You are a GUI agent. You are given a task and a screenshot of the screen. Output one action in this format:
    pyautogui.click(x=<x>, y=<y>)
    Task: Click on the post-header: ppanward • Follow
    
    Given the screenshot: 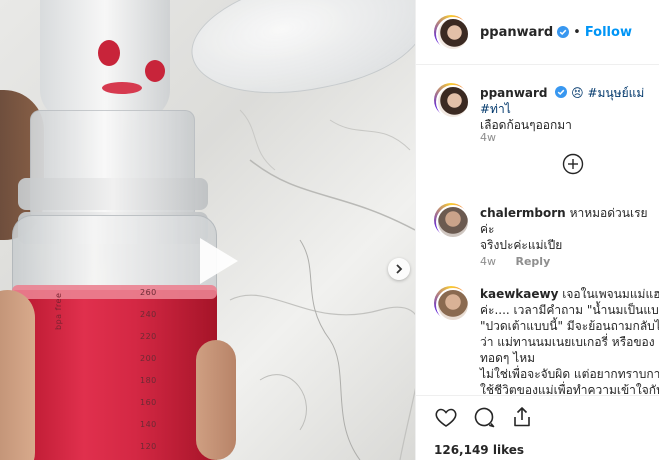 What is the action you would take?
    pyautogui.click(x=537, y=32)
    